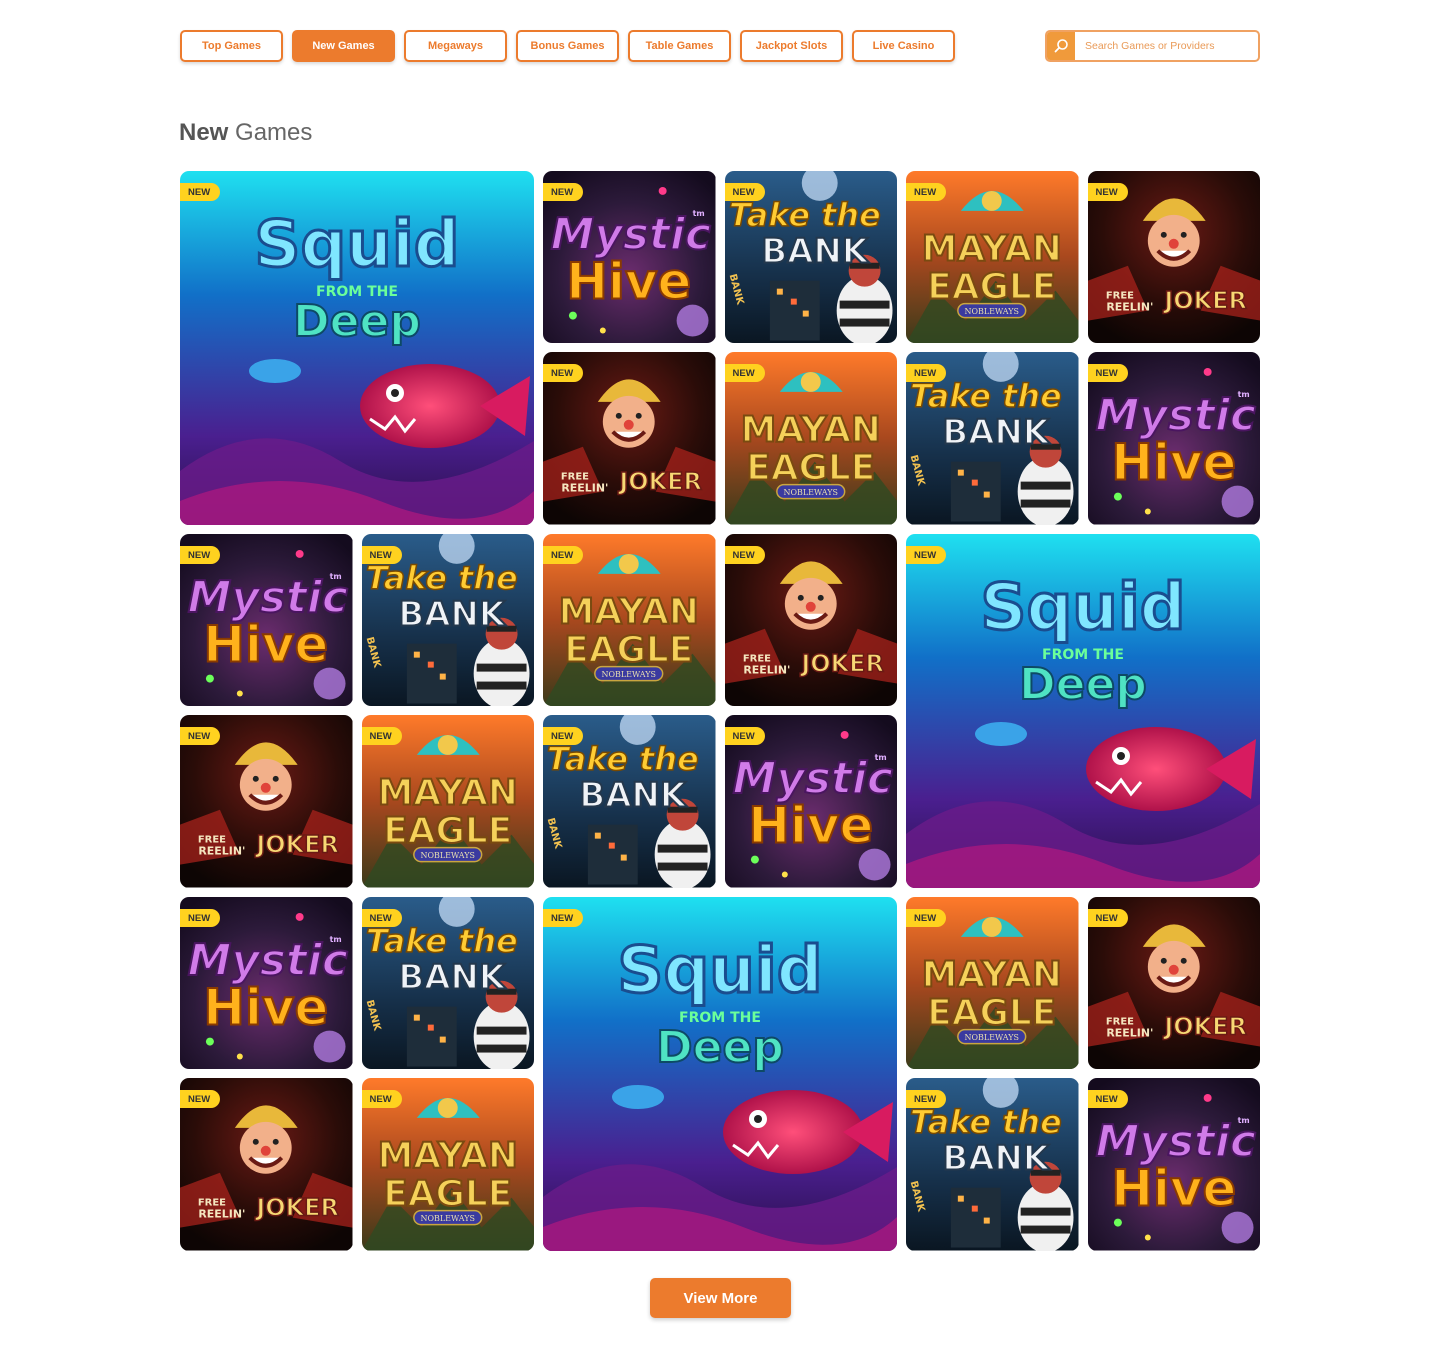 This screenshot has width=1440, height=1354. What do you see at coordinates (720, 1298) in the screenshot?
I see `view-more-button: View More` at bounding box center [720, 1298].